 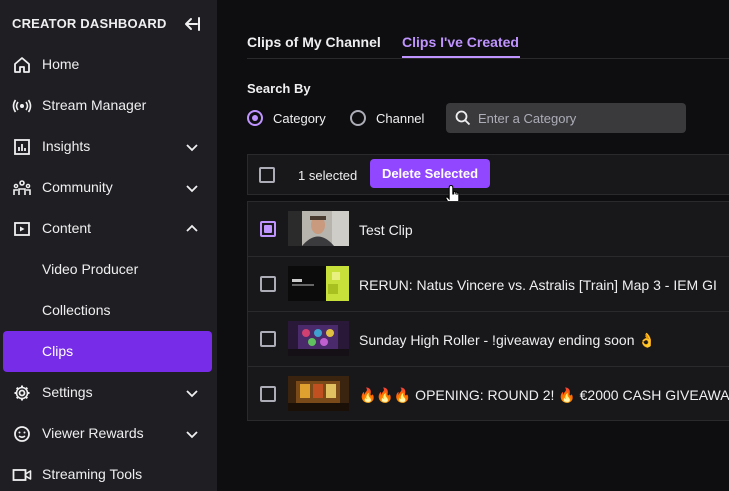 I want to click on sidebar-item-stream-manager: Stream Manager, so click(x=108, y=105).